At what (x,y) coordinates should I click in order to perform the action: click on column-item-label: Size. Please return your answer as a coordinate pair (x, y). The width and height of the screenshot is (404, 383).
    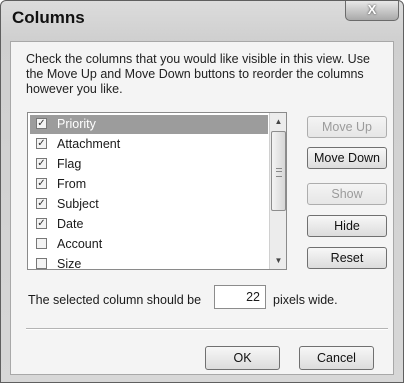
    Looking at the image, I should click on (69, 263).